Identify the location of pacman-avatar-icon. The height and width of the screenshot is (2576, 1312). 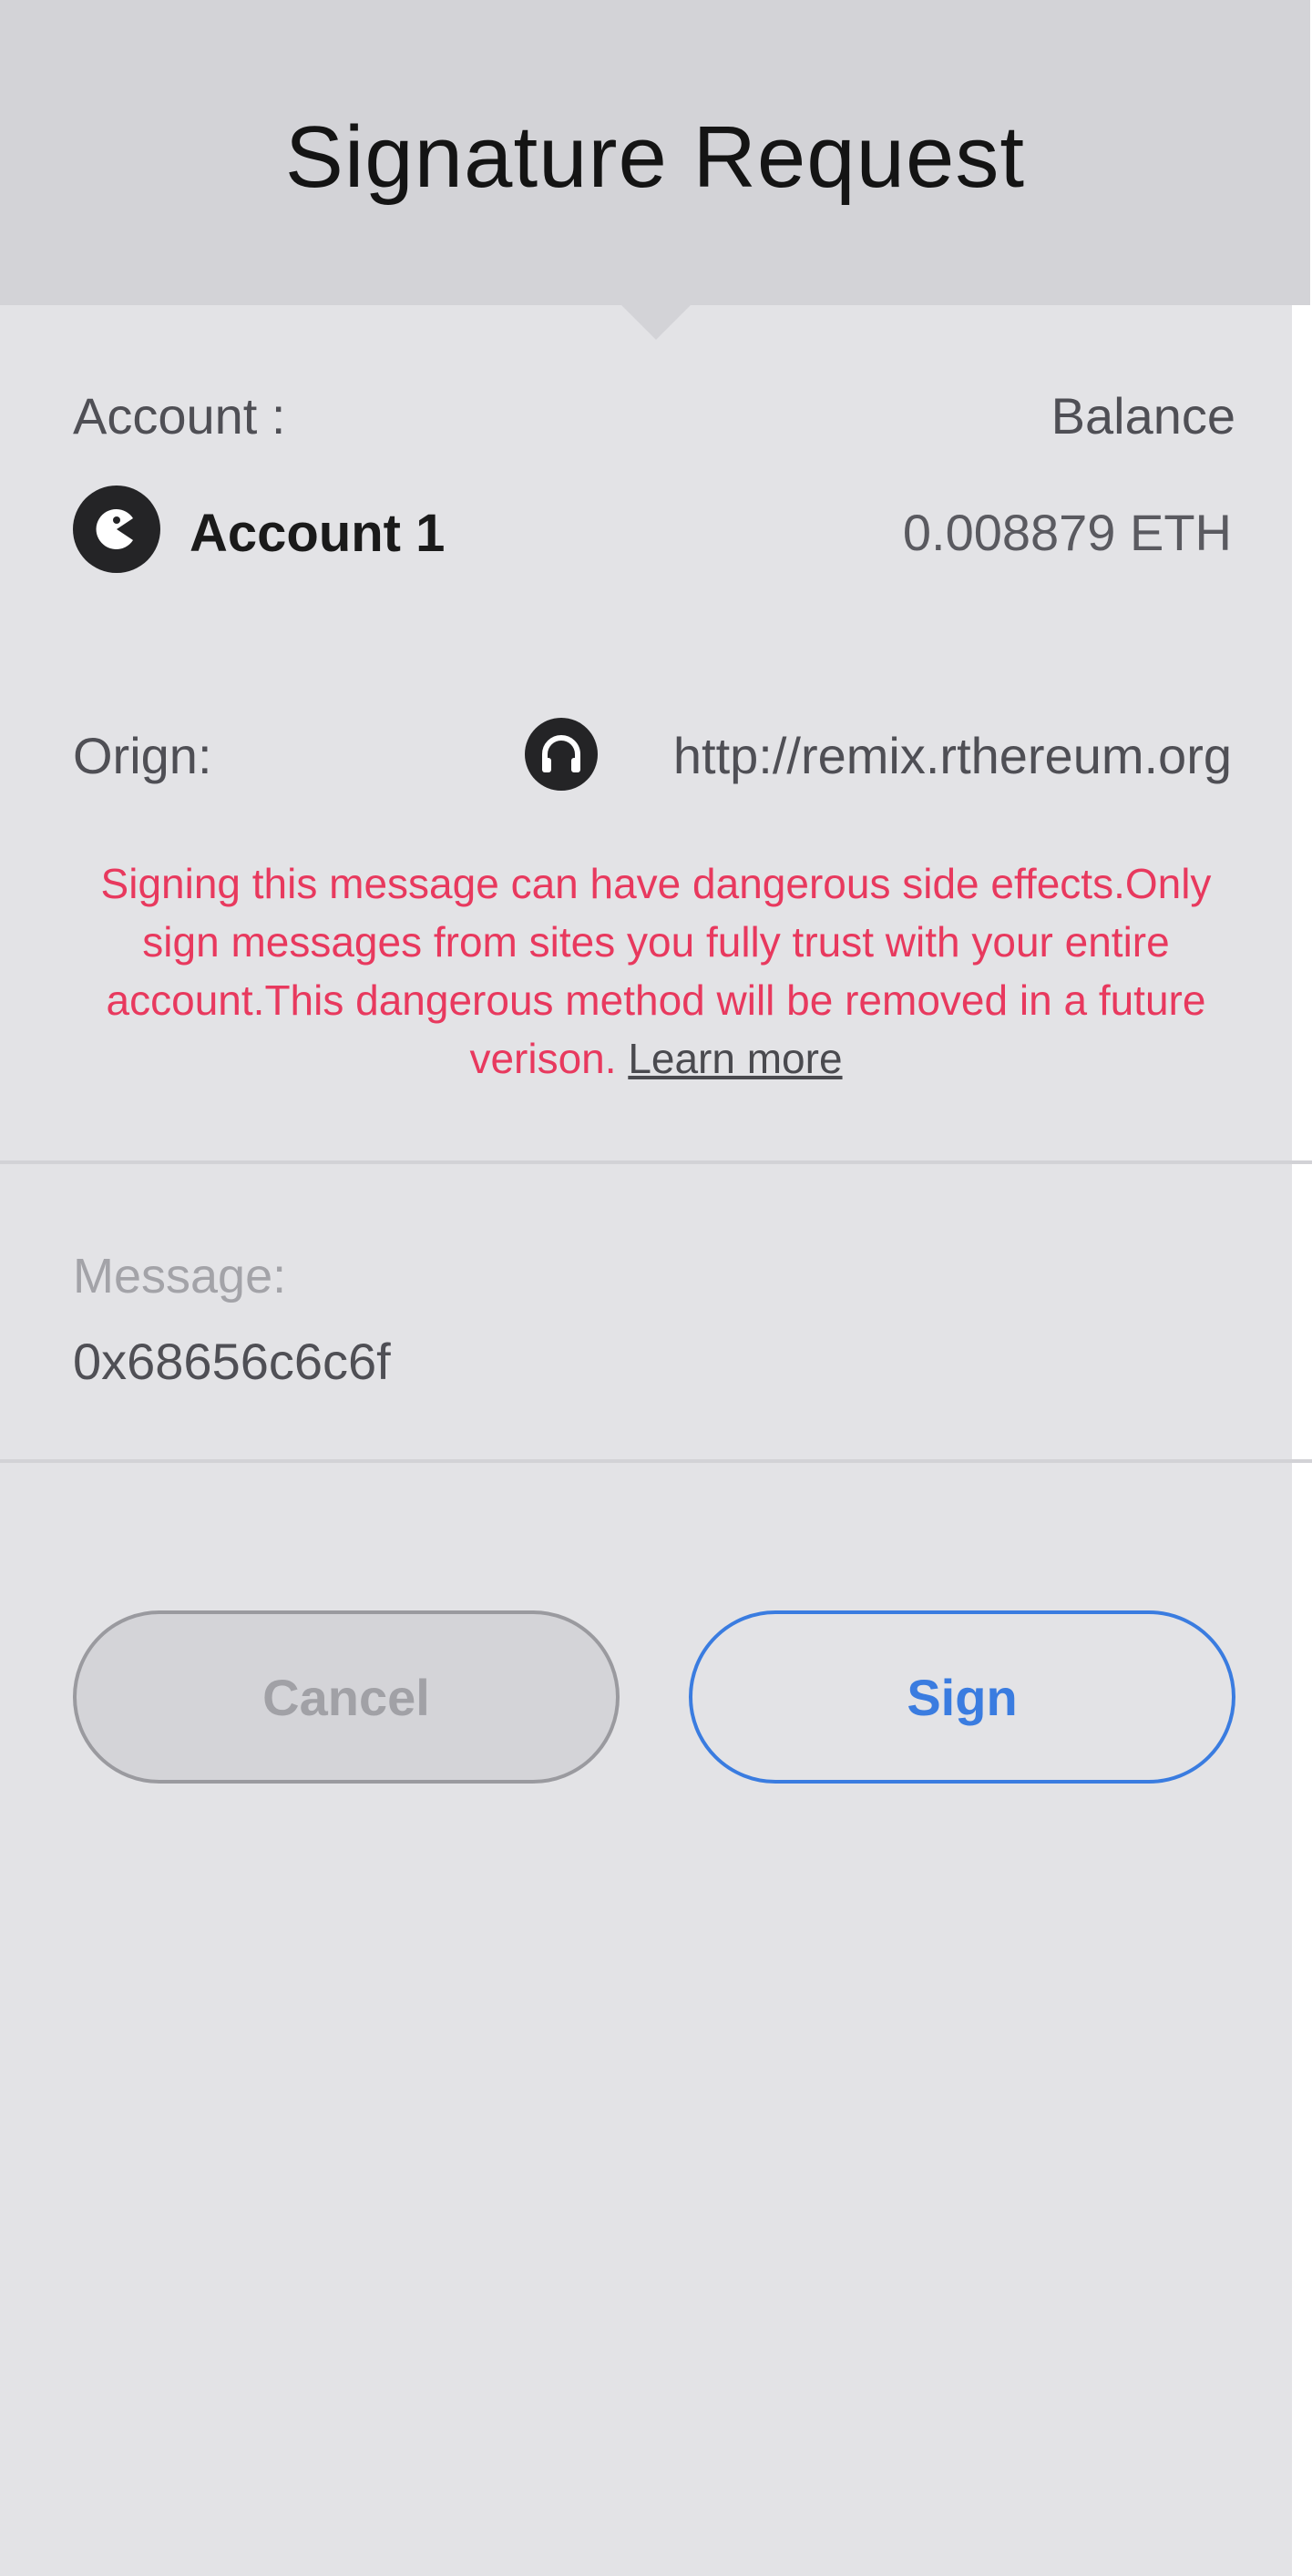
(116, 529).